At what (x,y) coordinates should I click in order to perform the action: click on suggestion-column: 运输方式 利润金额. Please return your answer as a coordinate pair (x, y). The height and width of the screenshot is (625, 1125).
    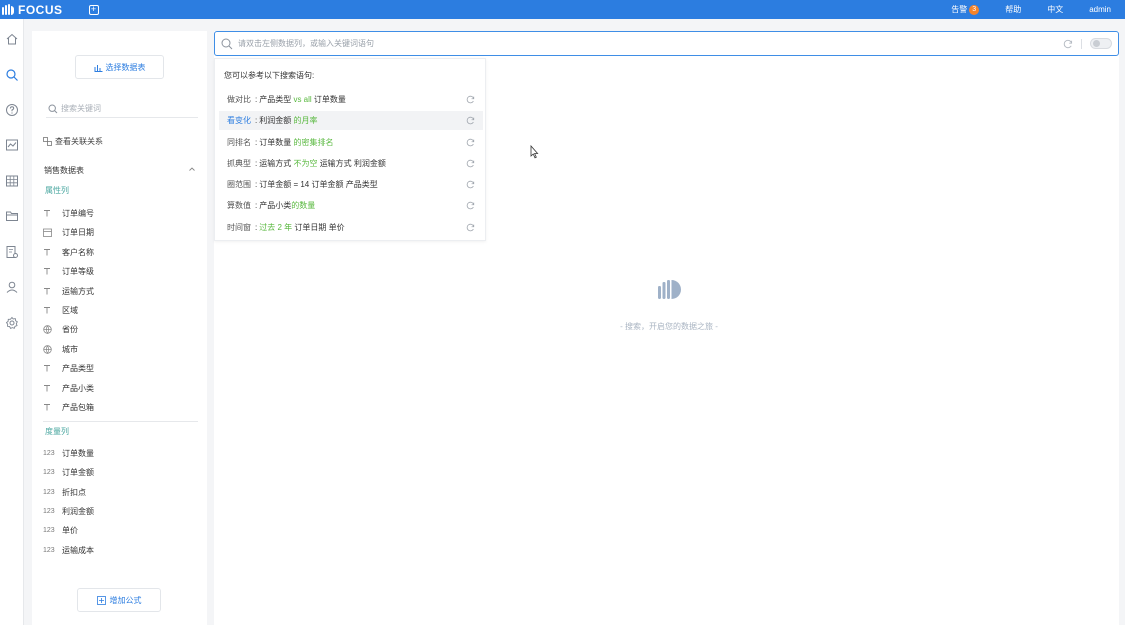
    Looking at the image, I should click on (352, 163).